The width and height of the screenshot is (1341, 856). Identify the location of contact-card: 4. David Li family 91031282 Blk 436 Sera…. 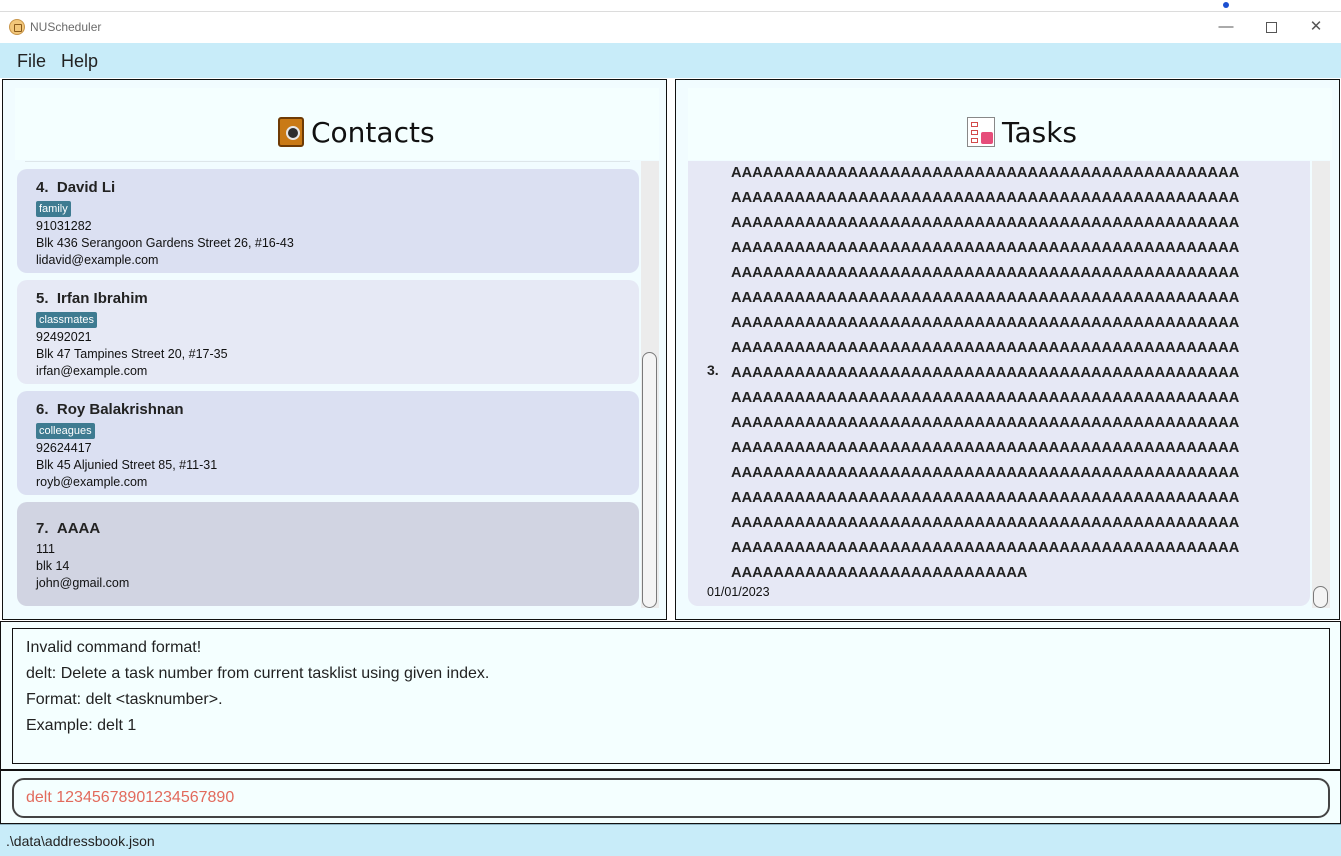
(328, 221).